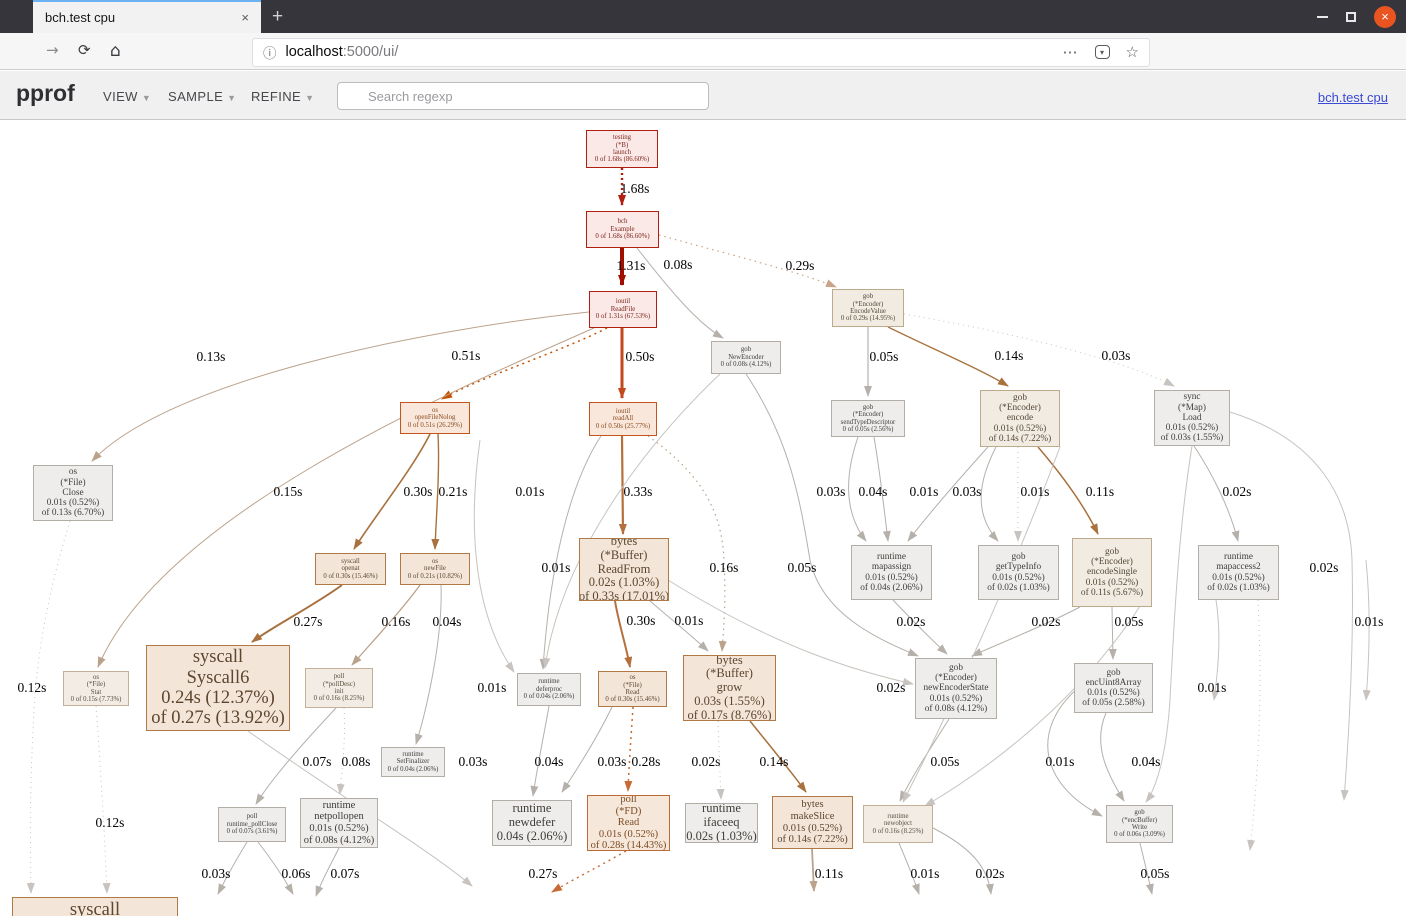  Describe the element at coordinates (52, 50) in the screenshot. I see `forward-icon: →` at that location.